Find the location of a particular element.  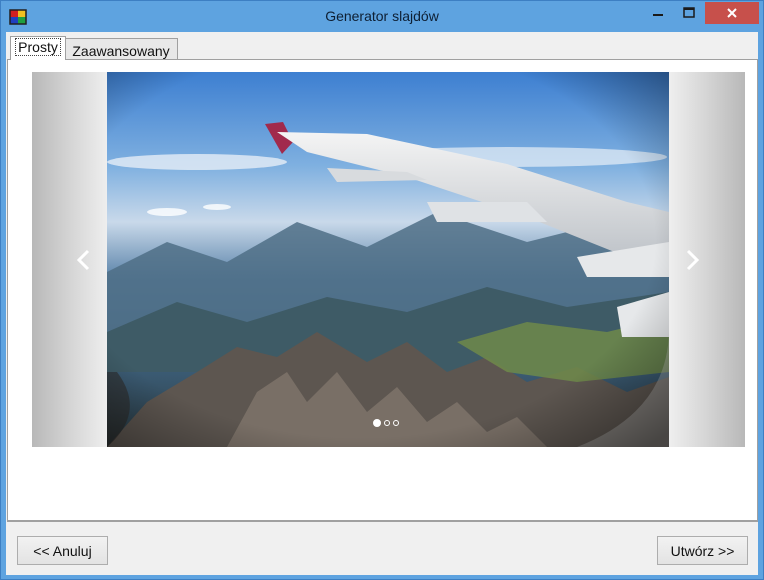

cancel-button: << Anuluj is located at coordinates (62, 550).